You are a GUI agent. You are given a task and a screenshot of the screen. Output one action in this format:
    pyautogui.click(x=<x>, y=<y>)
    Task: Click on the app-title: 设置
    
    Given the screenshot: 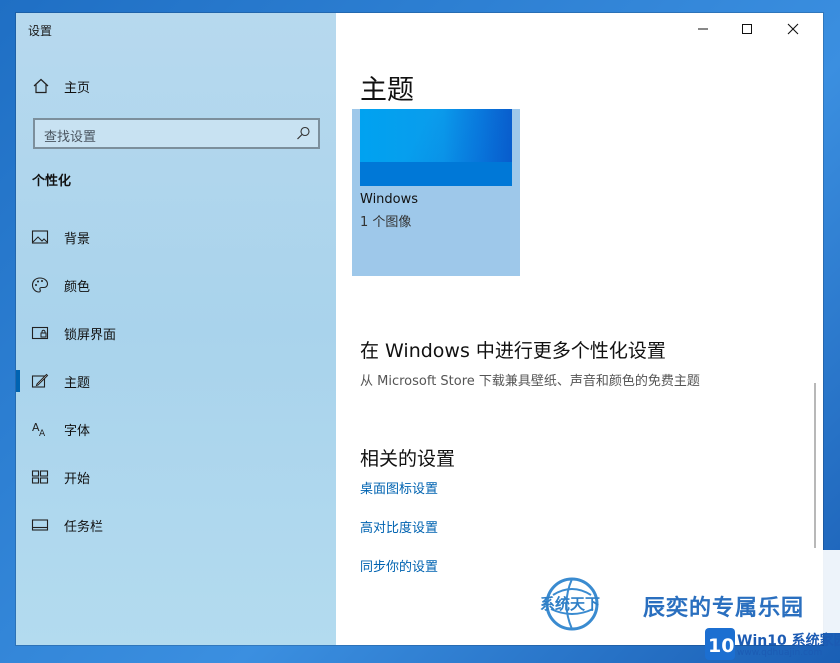 What is the action you would take?
    pyautogui.click(x=40, y=31)
    